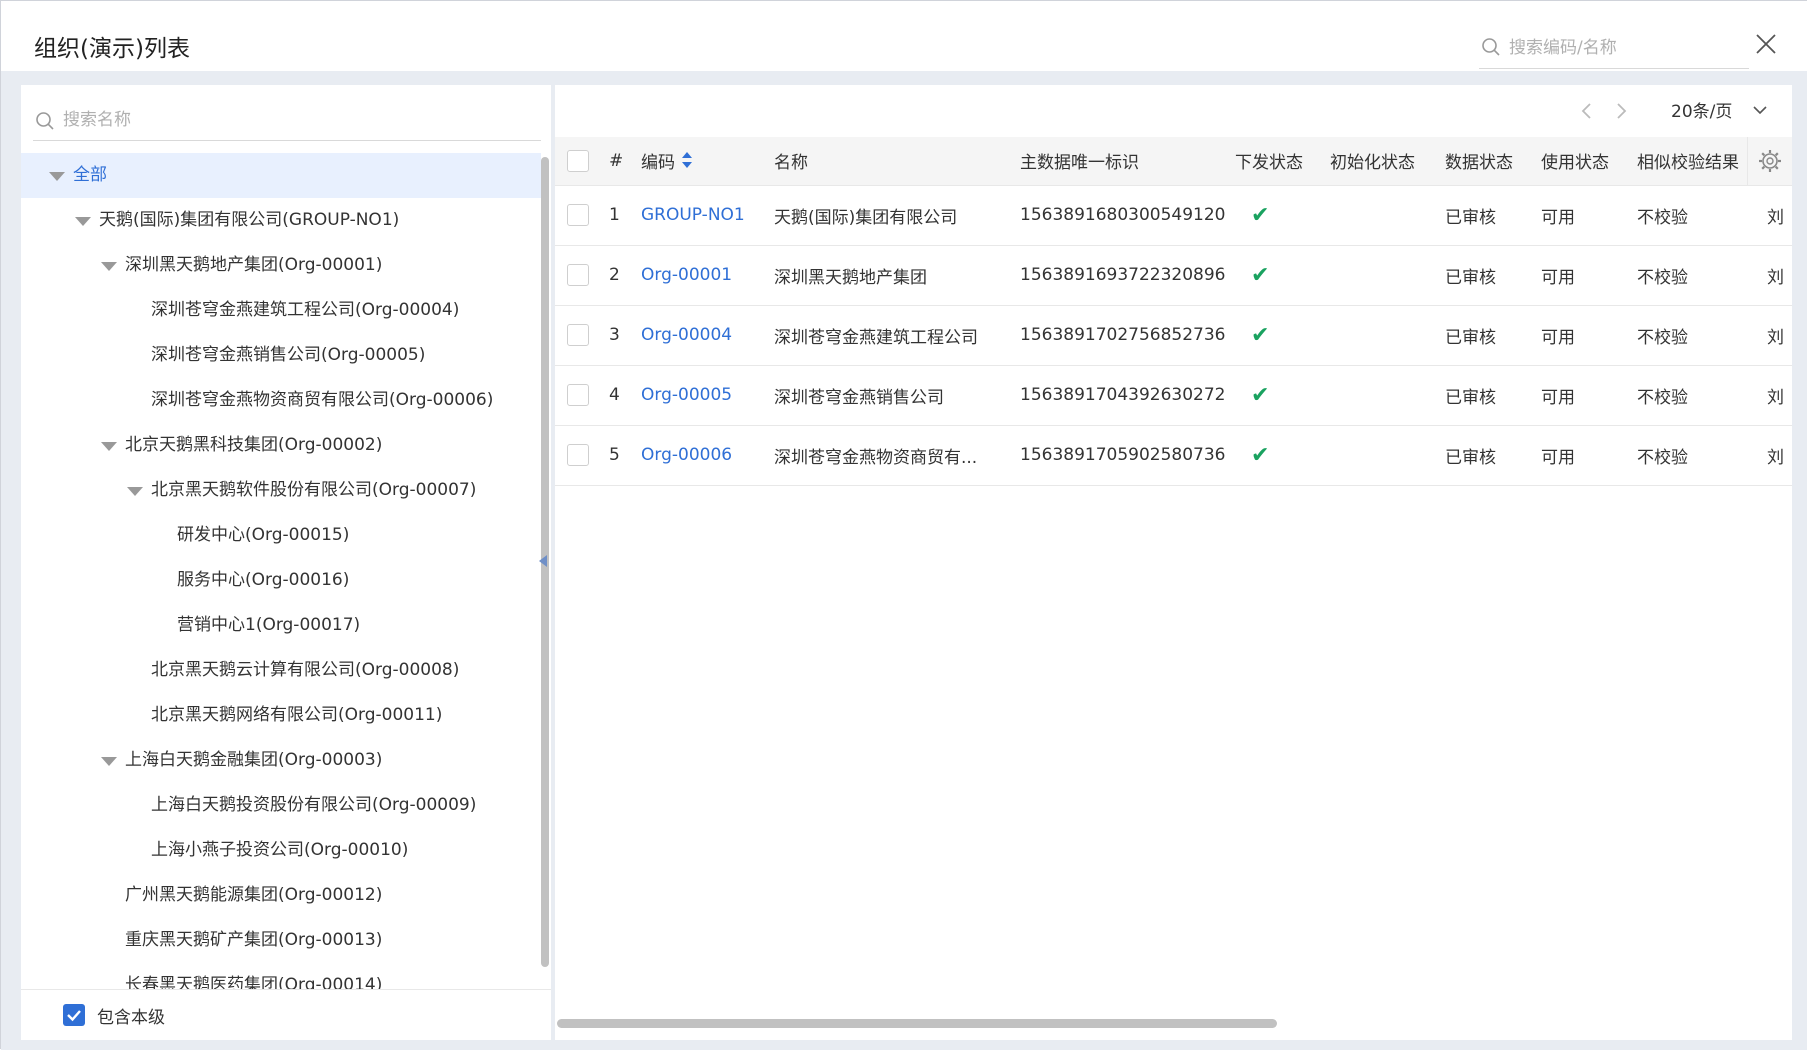  What do you see at coordinates (1624, 48) in the screenshot?
I see `header-search-input` at bounding box center [1624, 48].